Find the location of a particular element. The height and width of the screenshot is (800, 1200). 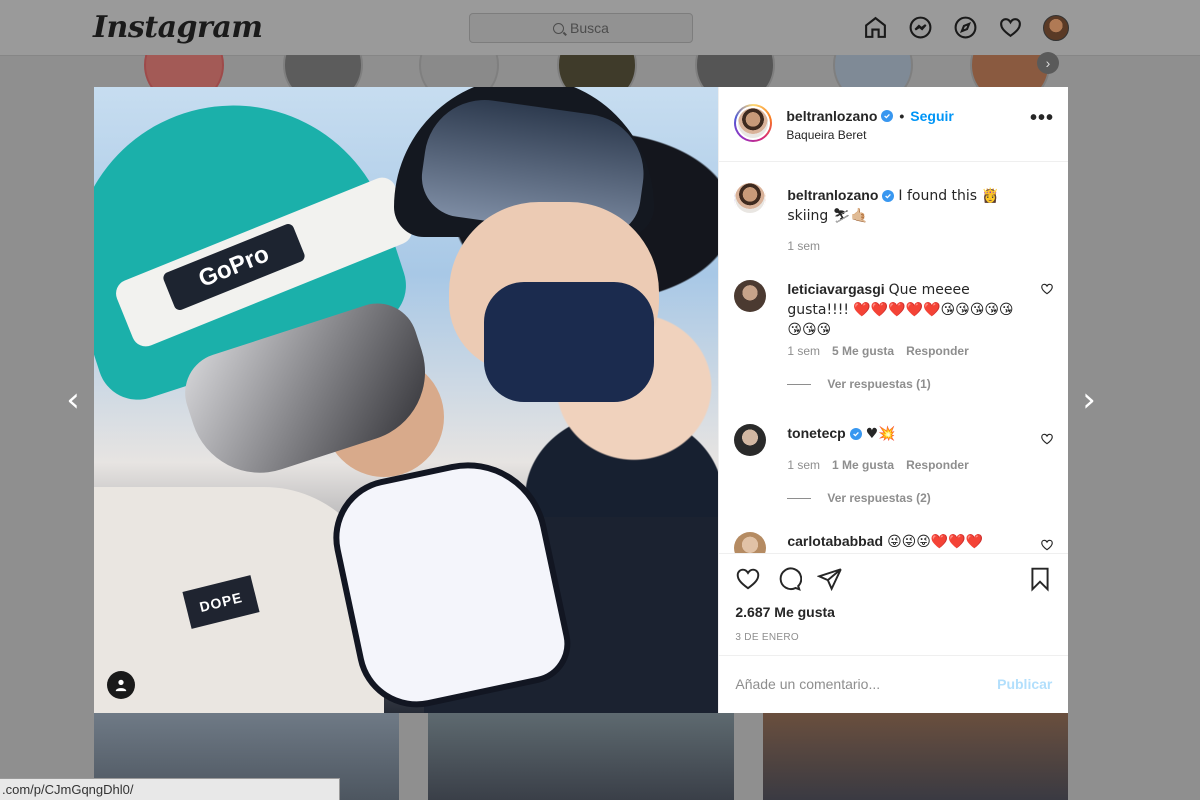

explore-icon is located at coordinates (965, 27).